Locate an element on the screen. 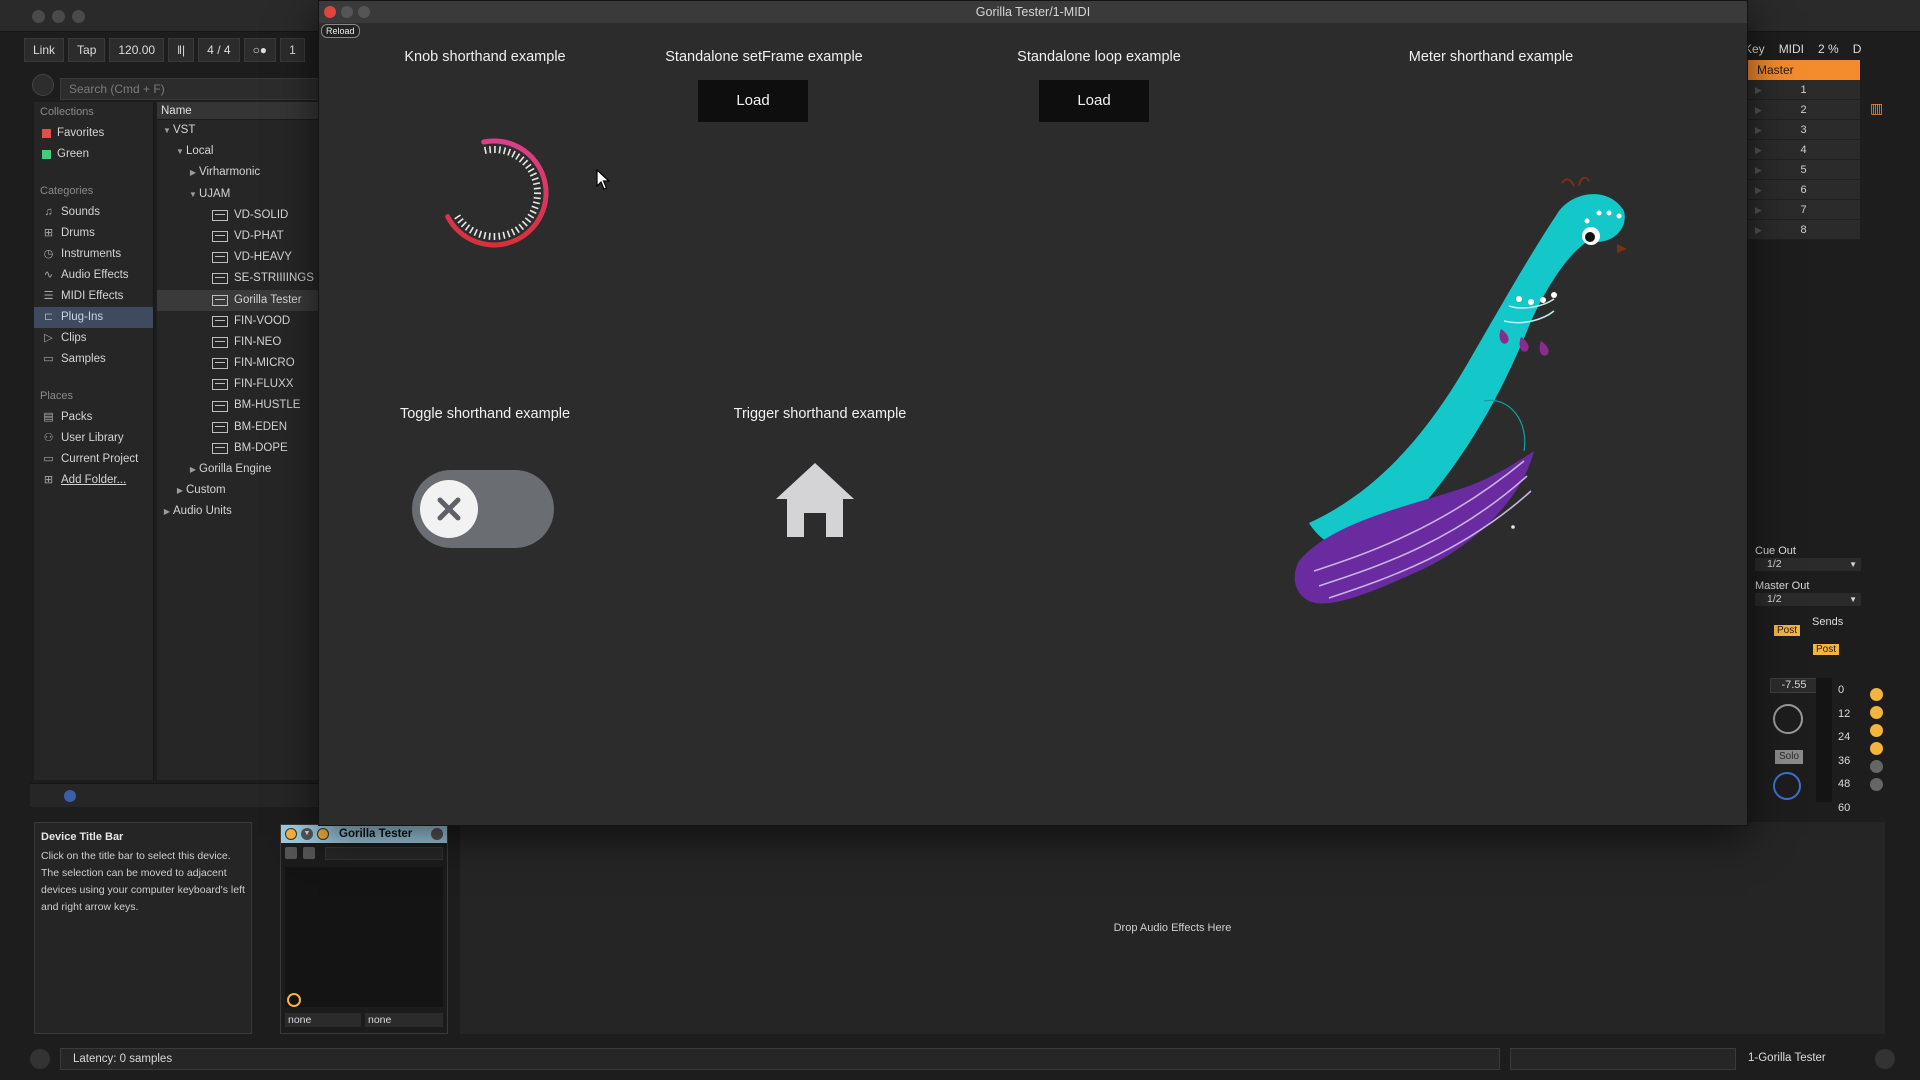  preset-field is located at coordinates (384, 853).